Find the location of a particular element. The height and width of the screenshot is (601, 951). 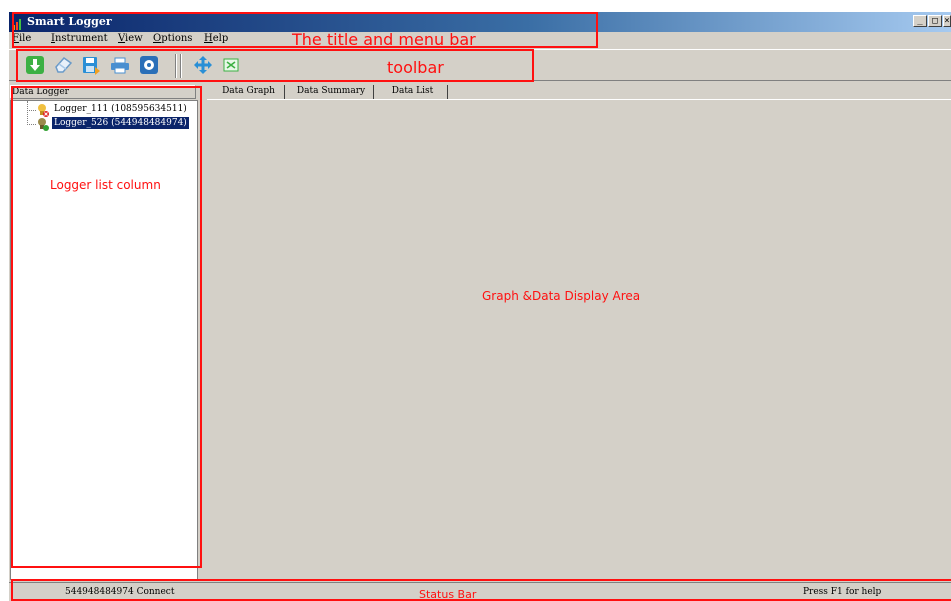

tab-data-list: Data List is located at coordinates (413, 92).